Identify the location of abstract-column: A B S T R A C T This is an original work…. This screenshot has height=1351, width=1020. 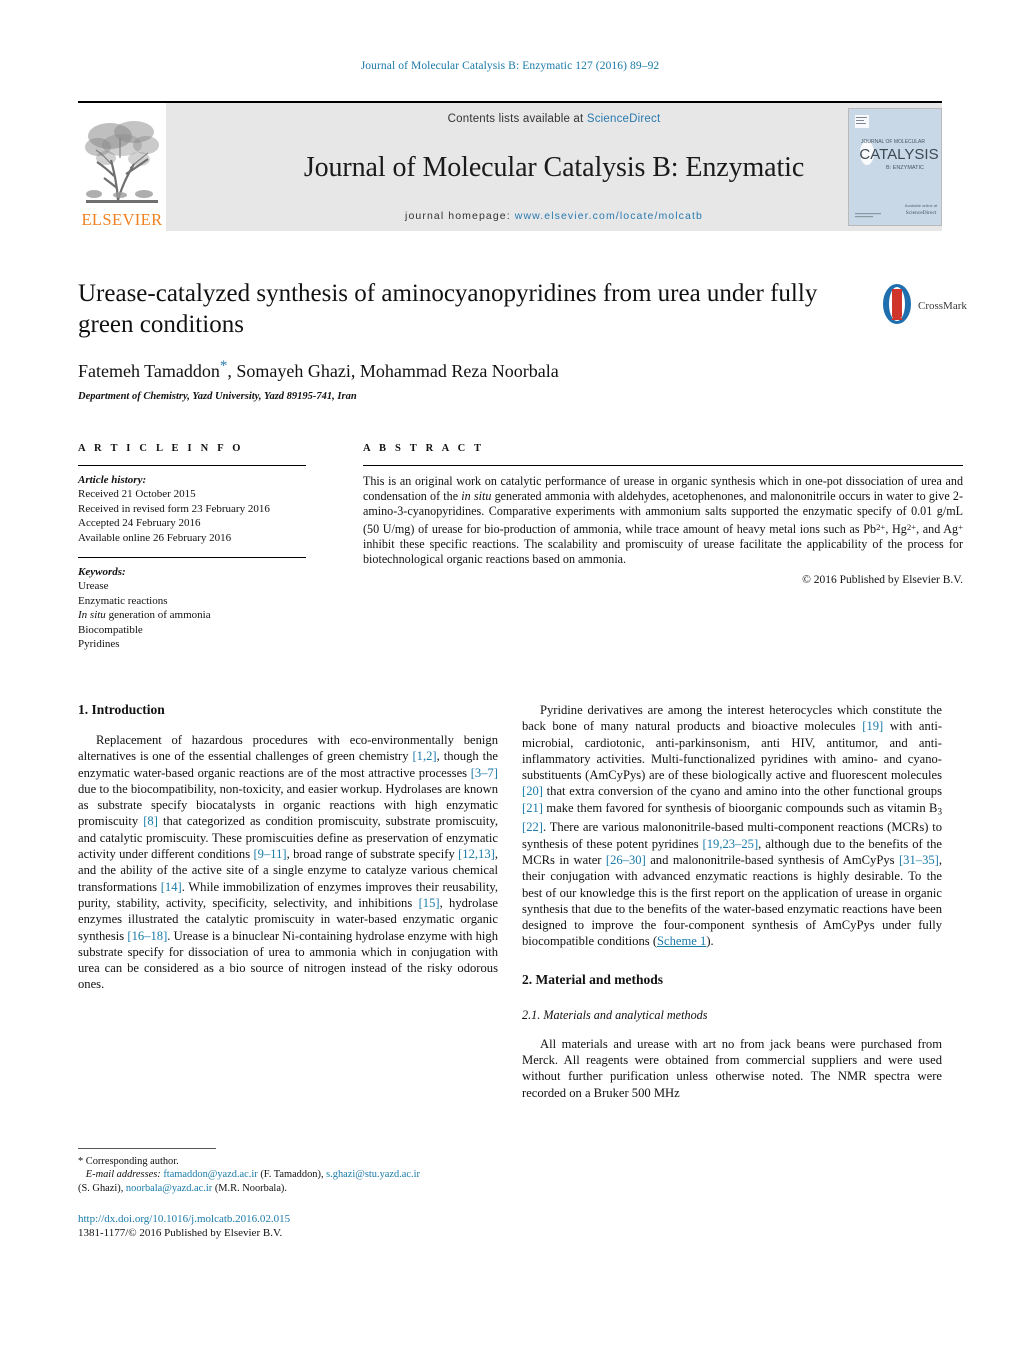
(663, 514).